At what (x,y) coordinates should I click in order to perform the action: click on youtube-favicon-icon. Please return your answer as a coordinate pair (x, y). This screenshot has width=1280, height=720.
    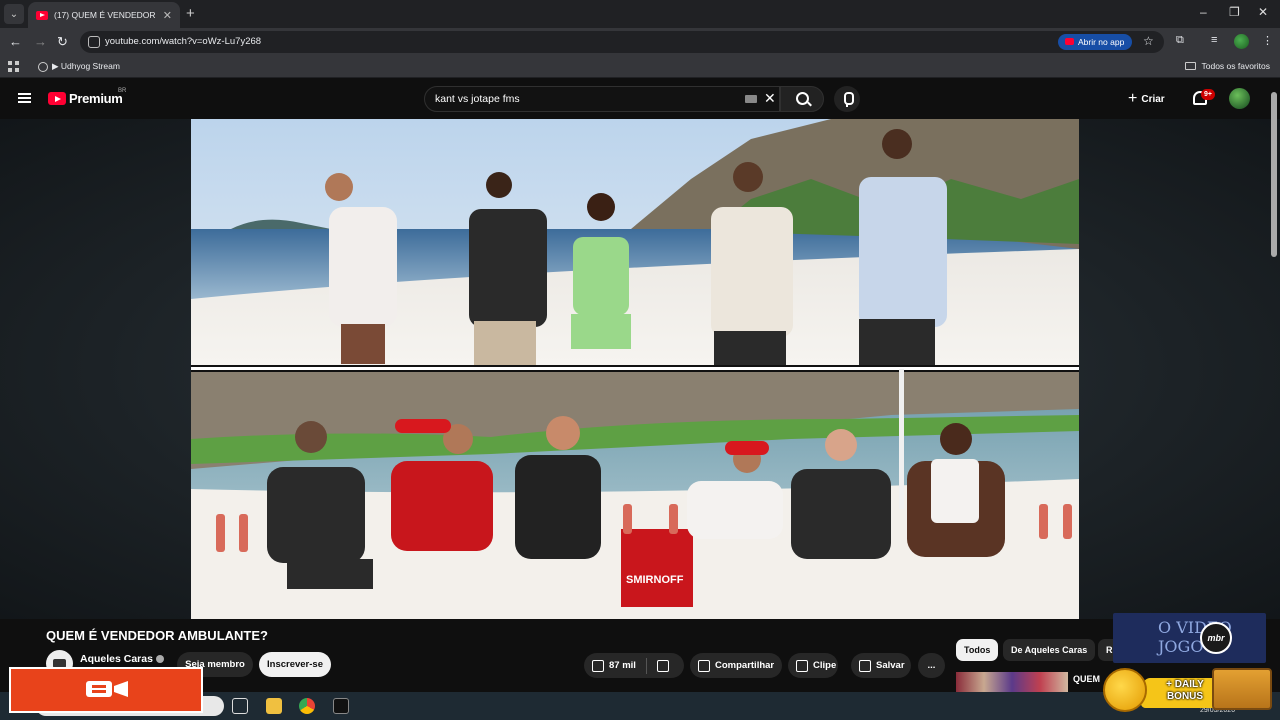
    Looking at the image, I should click on (42, 15).